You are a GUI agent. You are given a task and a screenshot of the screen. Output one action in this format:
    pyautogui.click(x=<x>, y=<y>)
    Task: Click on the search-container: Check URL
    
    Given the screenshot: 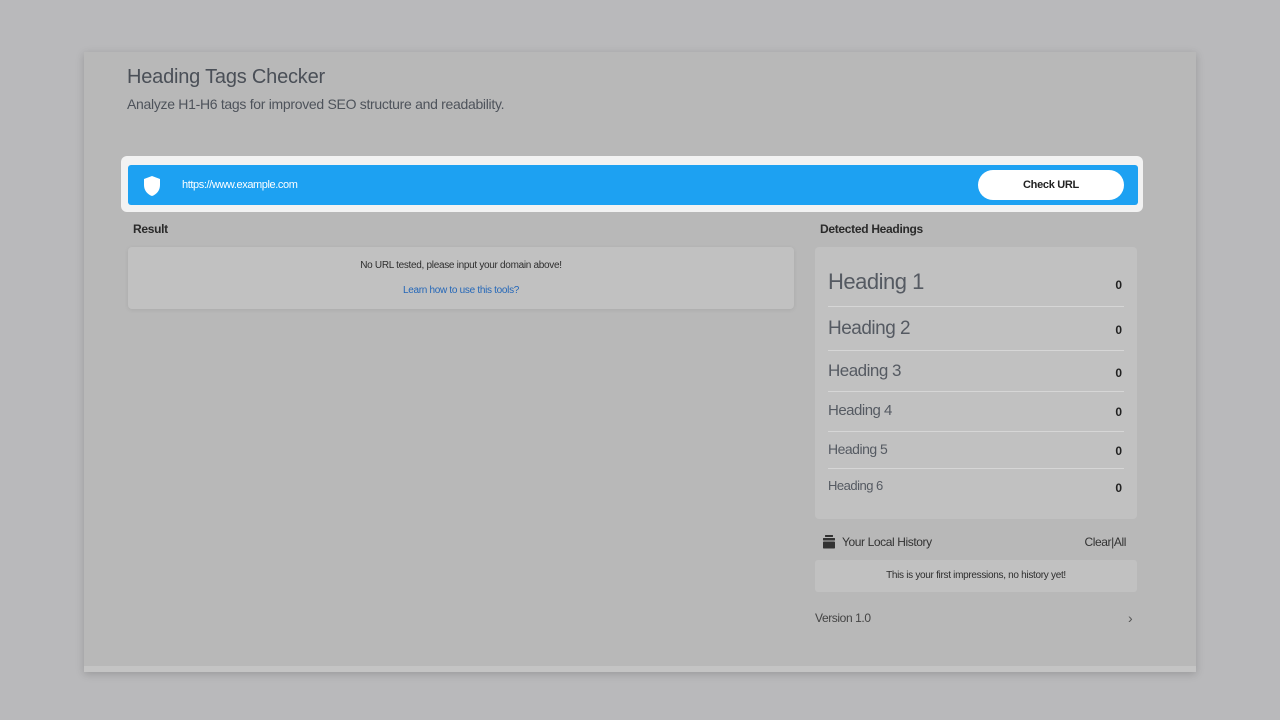 What is the action you would take?
    pyautogui.click(x=632, y=184)
    